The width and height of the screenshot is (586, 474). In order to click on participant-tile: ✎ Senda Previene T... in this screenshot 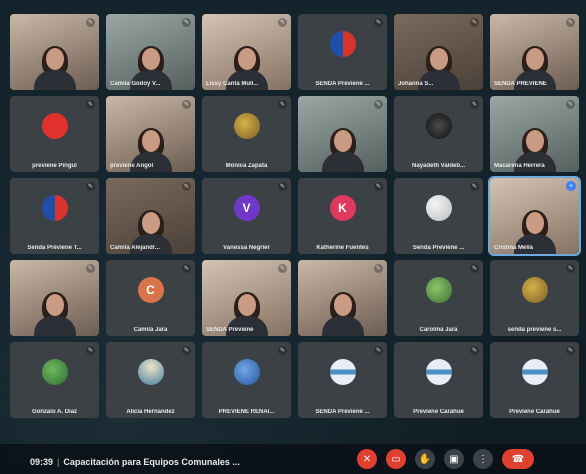, I will do `click(54, 216)`.